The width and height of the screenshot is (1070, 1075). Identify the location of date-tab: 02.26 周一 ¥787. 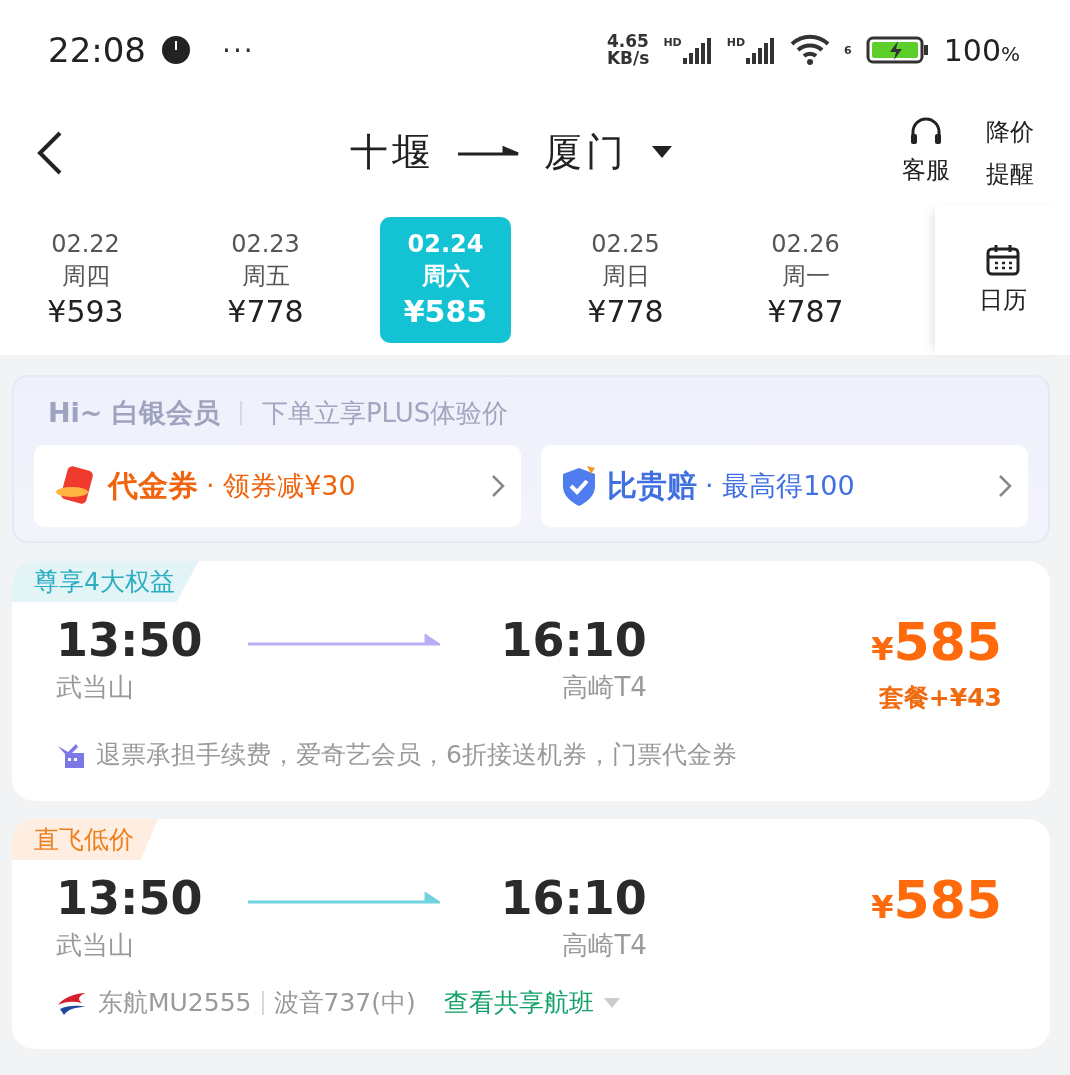
(805, 280).